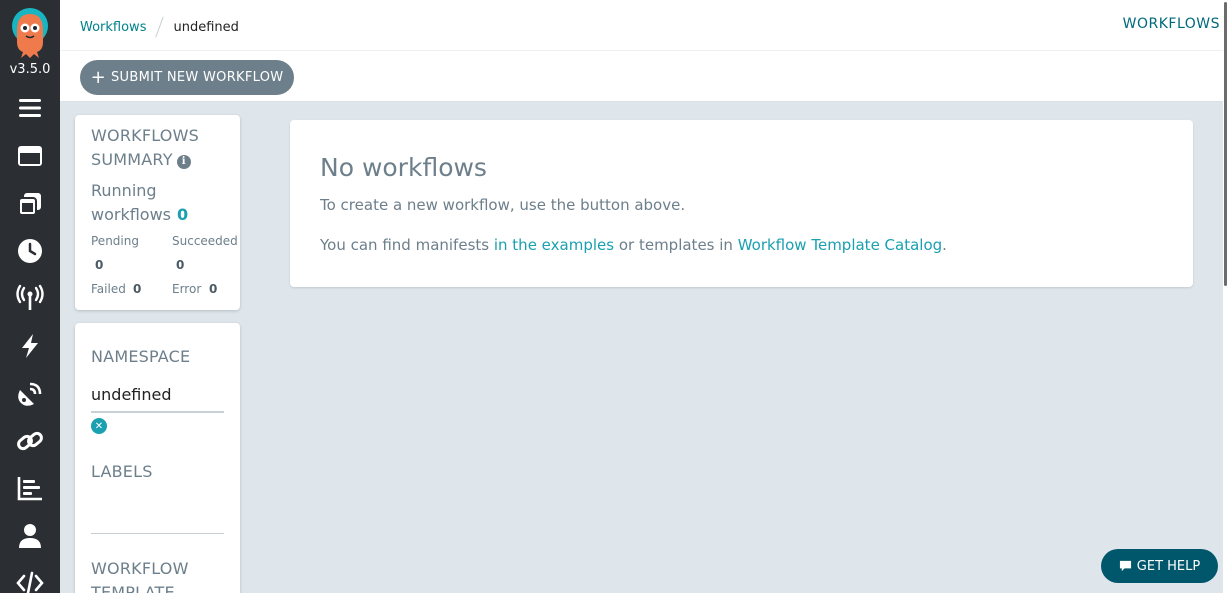  I want to click on get-help-button: GET HELP, so click(1159, 566).